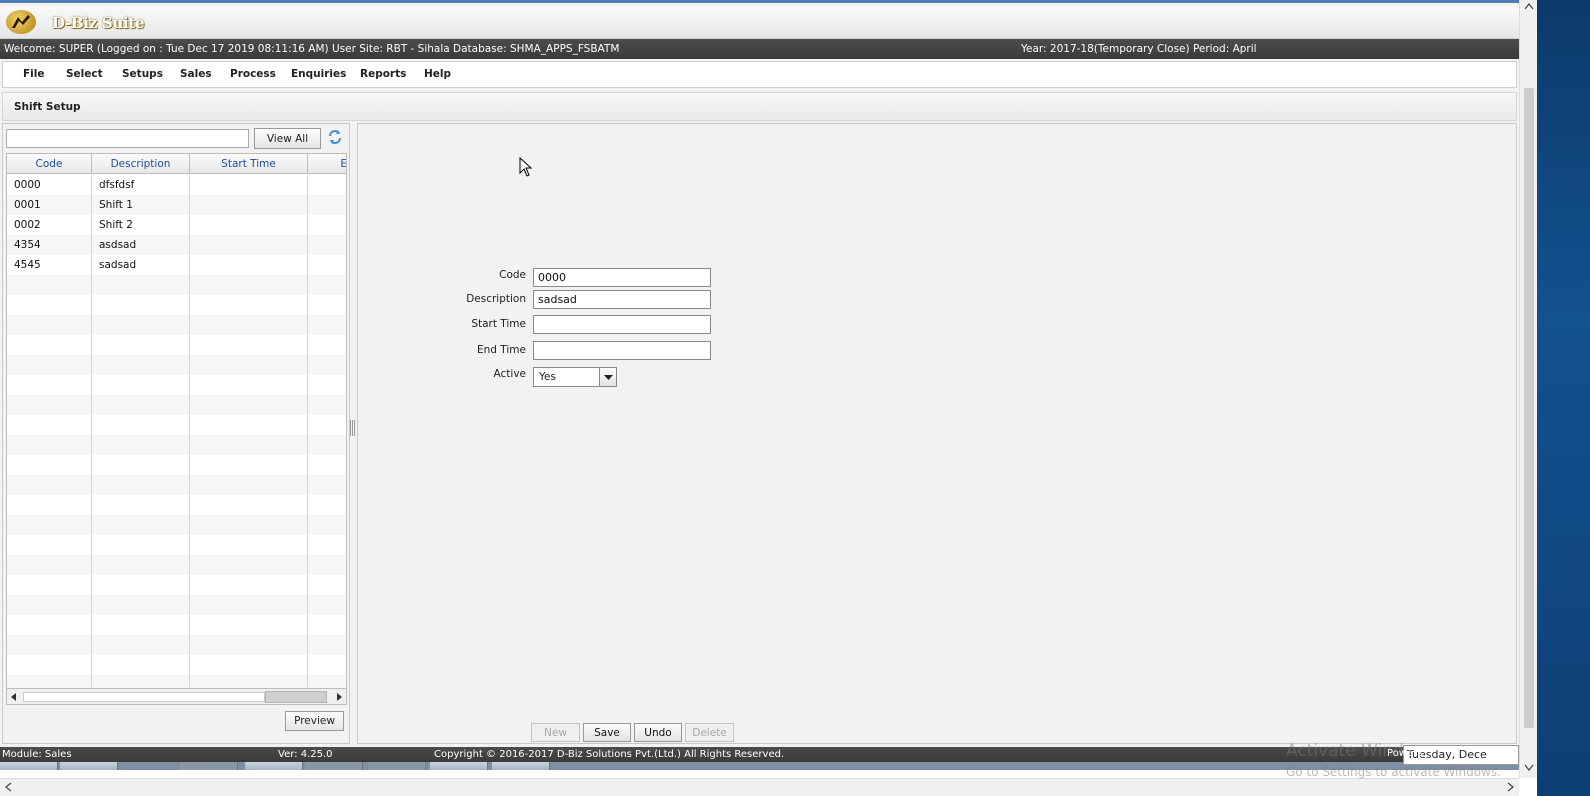  I want to click on chevron-down-icon, so click(607, 377).